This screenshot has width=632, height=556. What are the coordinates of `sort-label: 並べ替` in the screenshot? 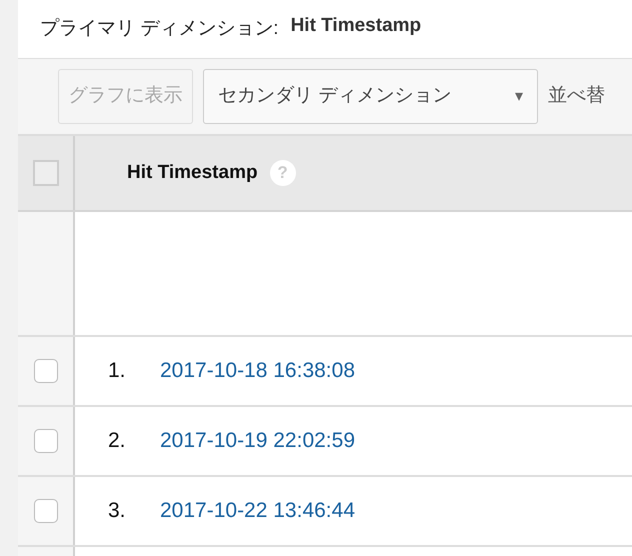 It's located at (576, 96).